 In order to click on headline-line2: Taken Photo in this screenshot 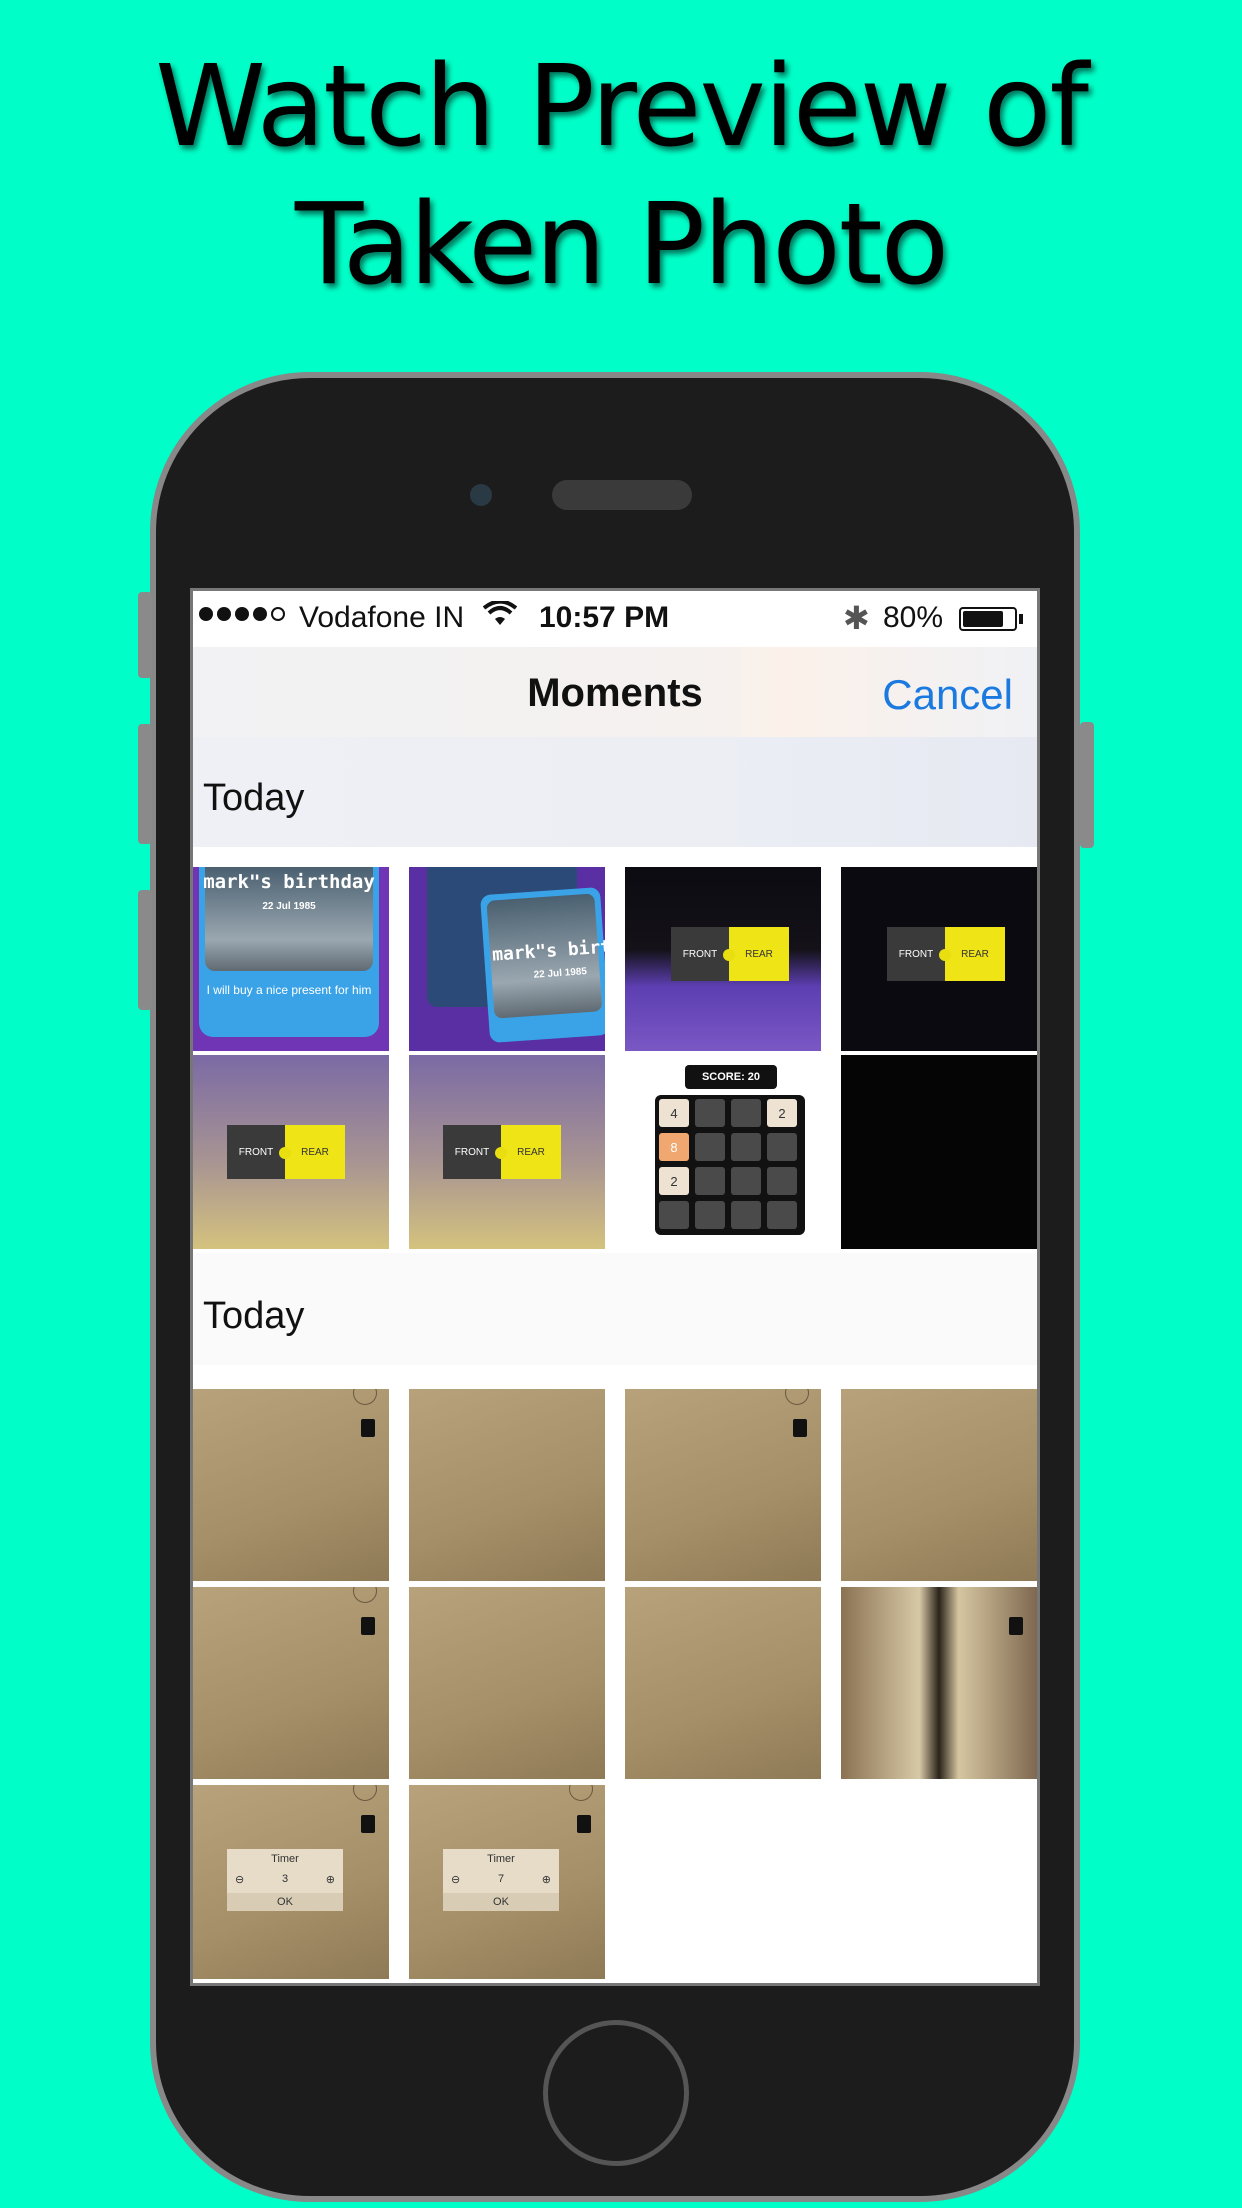, I will do `click(621, 245)`.